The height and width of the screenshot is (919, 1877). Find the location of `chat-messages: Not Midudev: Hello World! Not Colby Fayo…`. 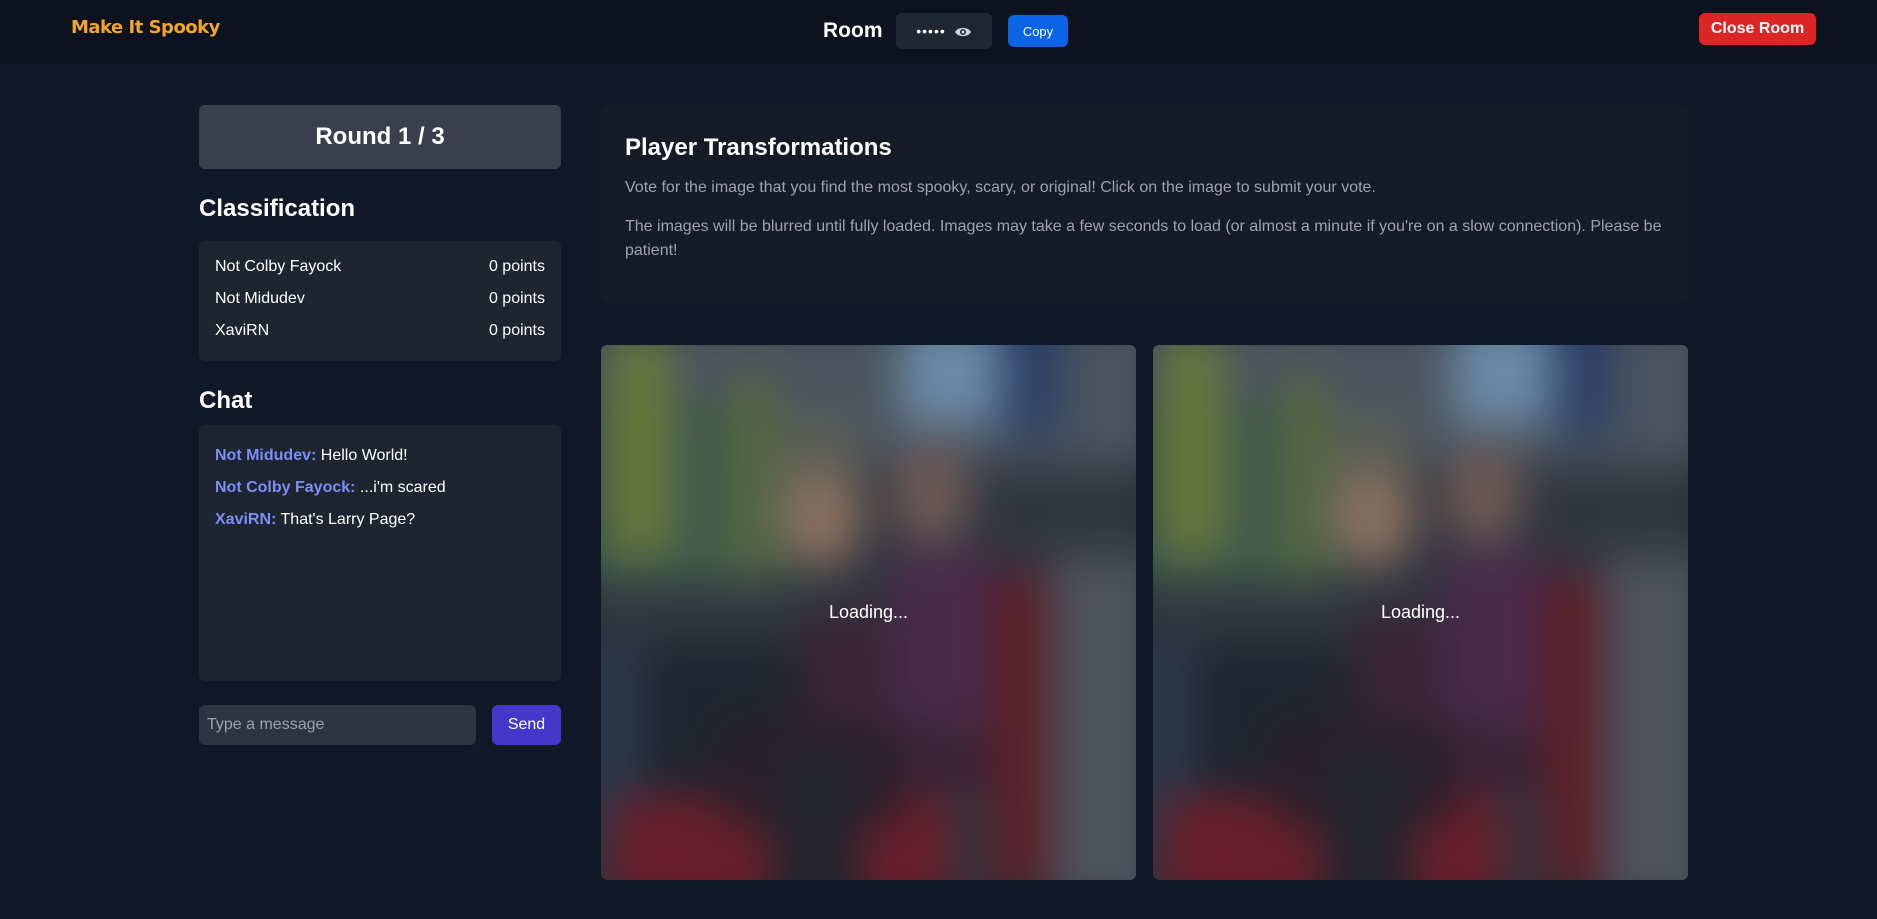

chat-messages: Not Midudev: Hello World! Not Colby Fayo… is located at coordinates (380, 553).